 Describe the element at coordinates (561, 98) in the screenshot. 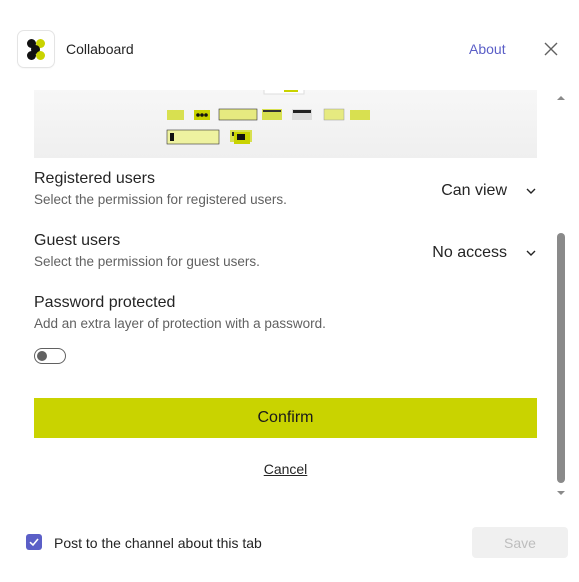

I see `scroll-up-arrow-icon` at that location.